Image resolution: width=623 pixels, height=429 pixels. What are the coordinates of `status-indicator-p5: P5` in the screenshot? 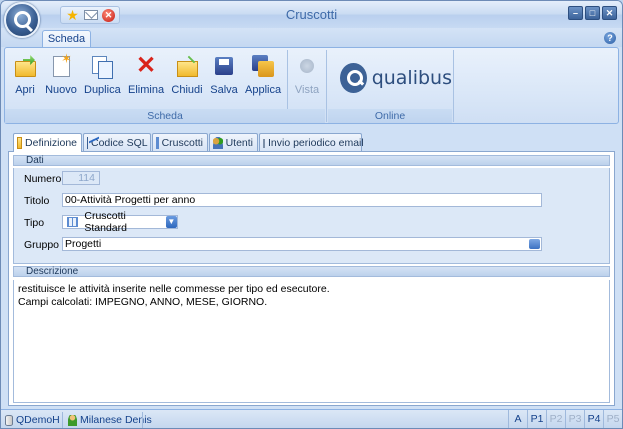 It's located at (612, 419).